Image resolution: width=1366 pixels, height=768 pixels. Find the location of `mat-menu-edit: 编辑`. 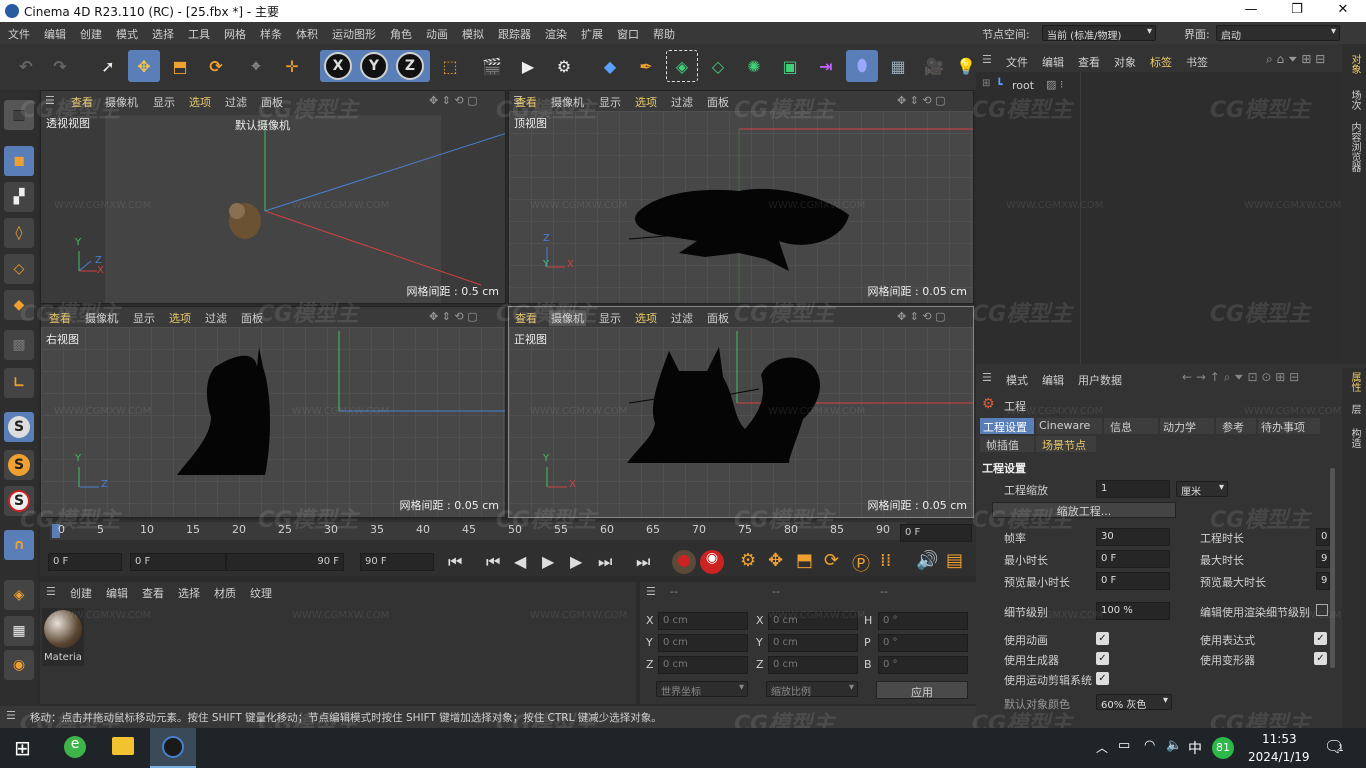

mat-menu-edit: 编辑 is located at coordinates (117, 593).